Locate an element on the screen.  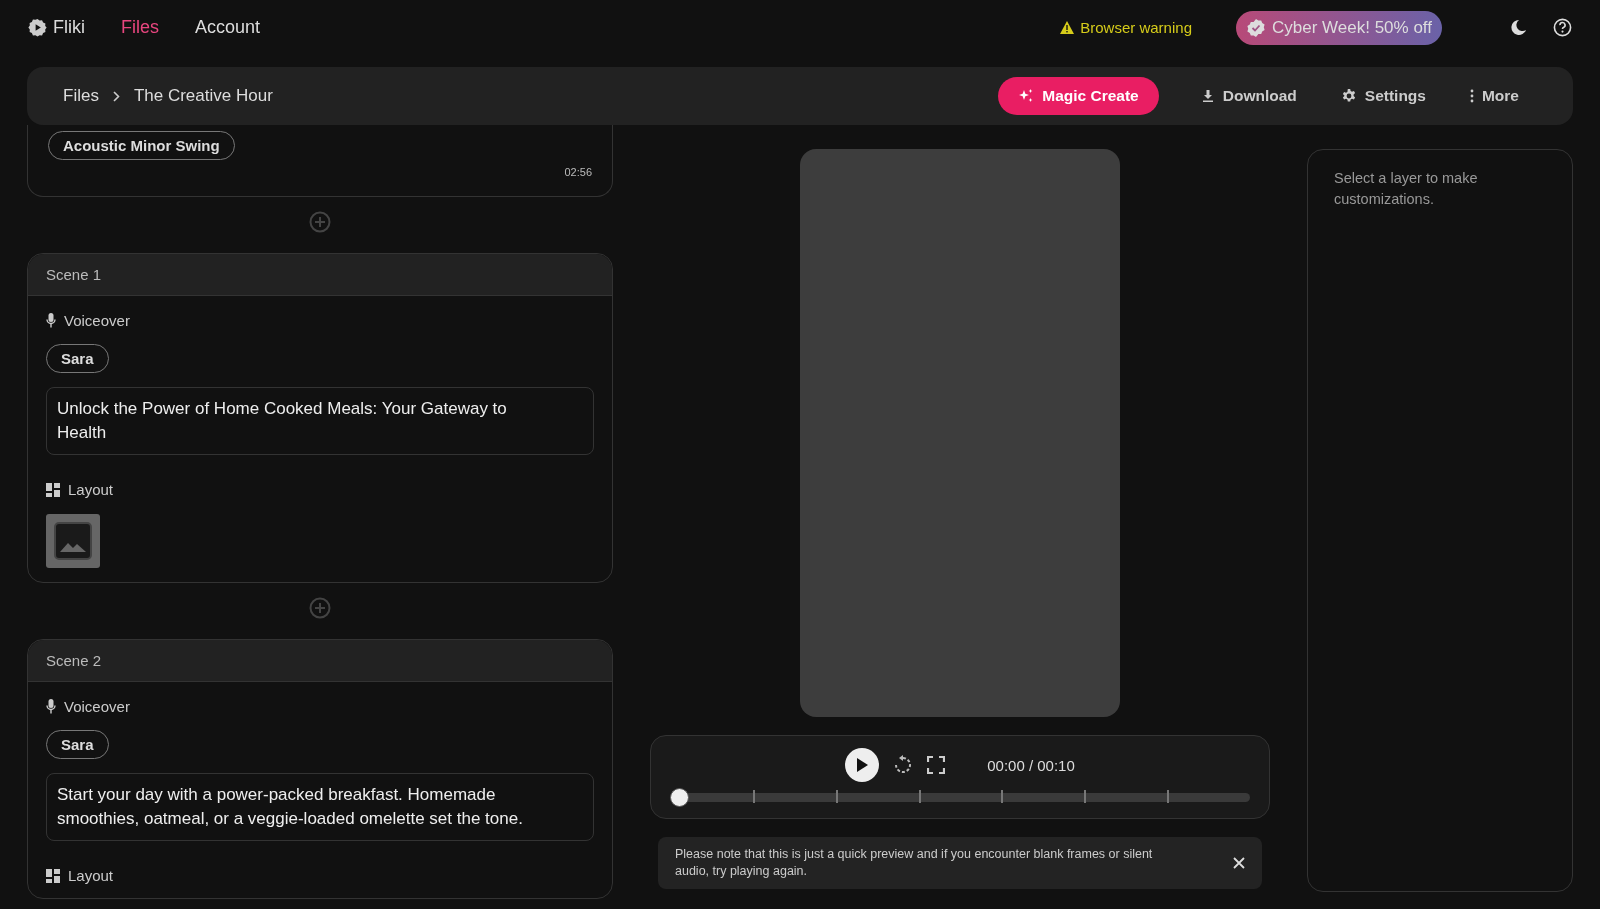
script-field: Unlock the Power of Home Cooked Meals: Your Gateway to Health is located at coordinates (320, 421).